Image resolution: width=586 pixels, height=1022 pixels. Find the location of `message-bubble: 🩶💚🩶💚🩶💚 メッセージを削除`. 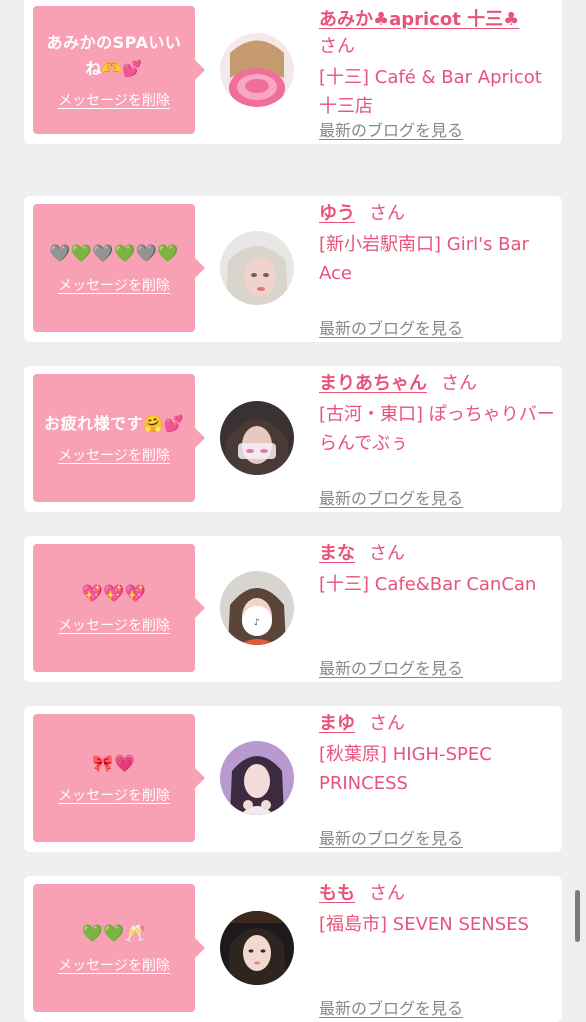

message-bubble: 🩶💚🩶💚🩶💚 メッセージを削除 is located at coordinates (119, 268).